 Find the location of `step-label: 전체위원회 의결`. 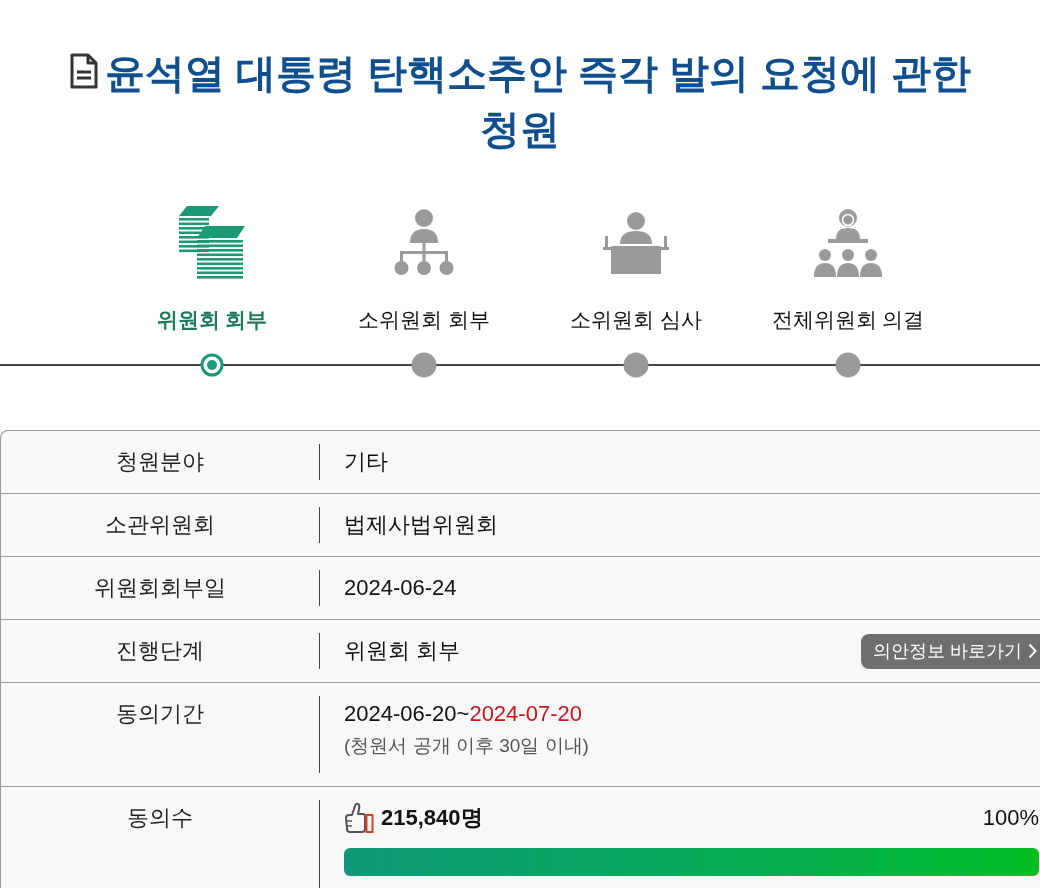

step-label: 전체위원회 의결 is located at coordinates (848, 320).